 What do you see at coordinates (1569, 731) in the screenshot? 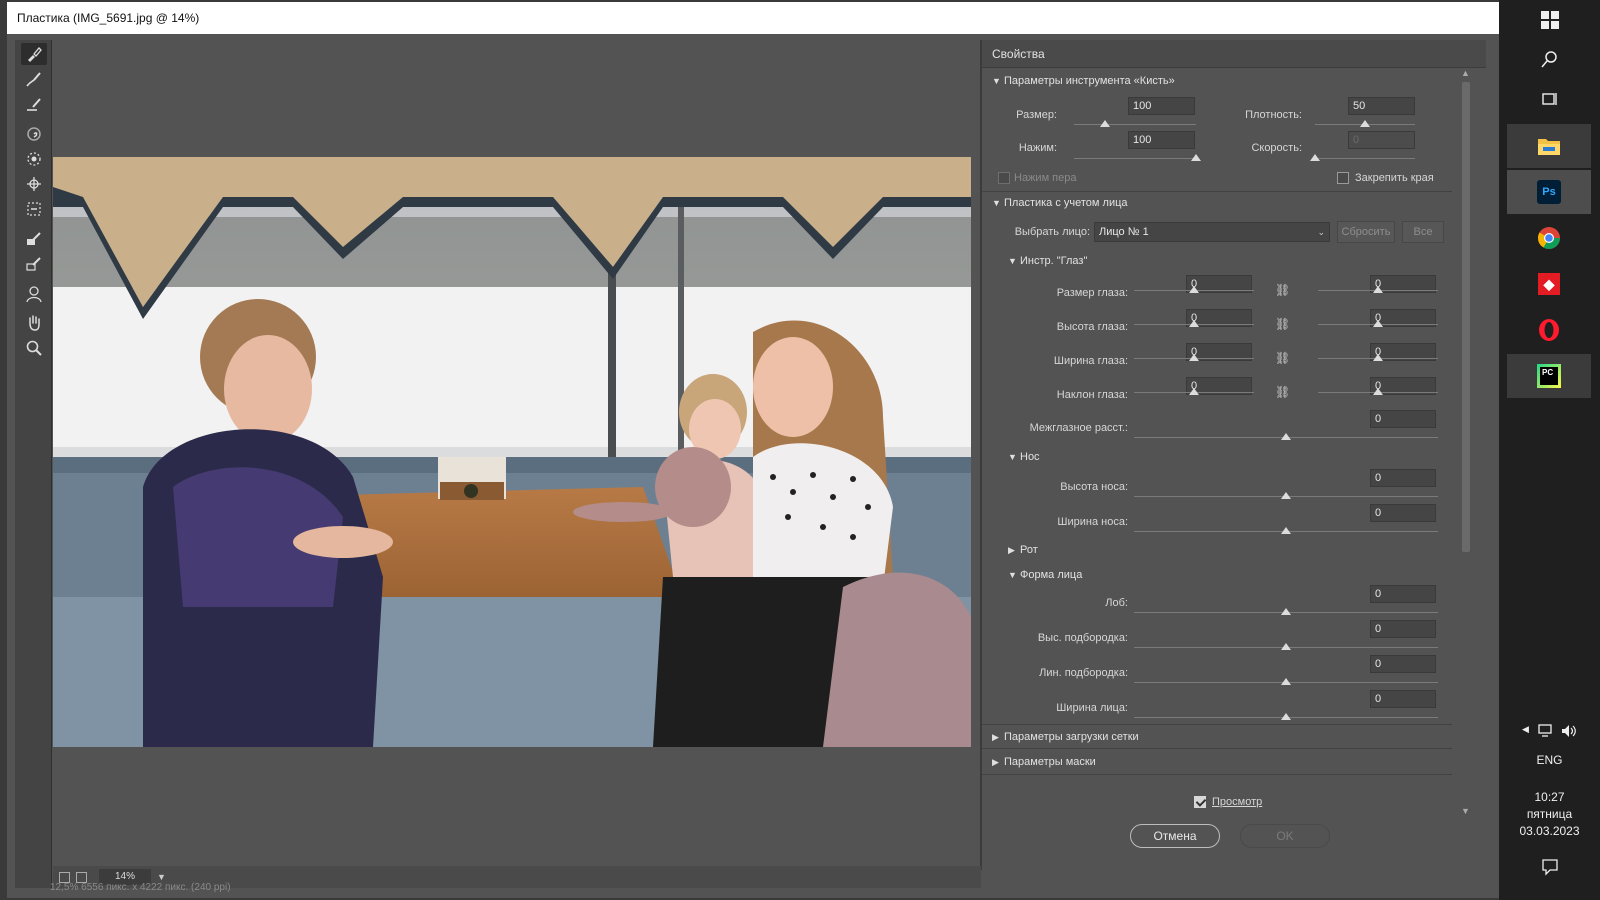
I see `volume-icon` at bounding box center [1569, 731].